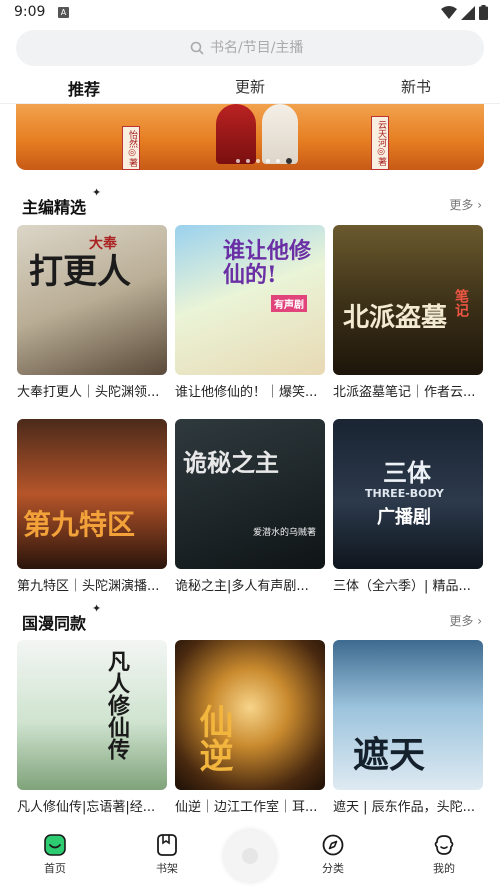  I want to click on banner-left-card: 怡然◎著, so click(131, 148).